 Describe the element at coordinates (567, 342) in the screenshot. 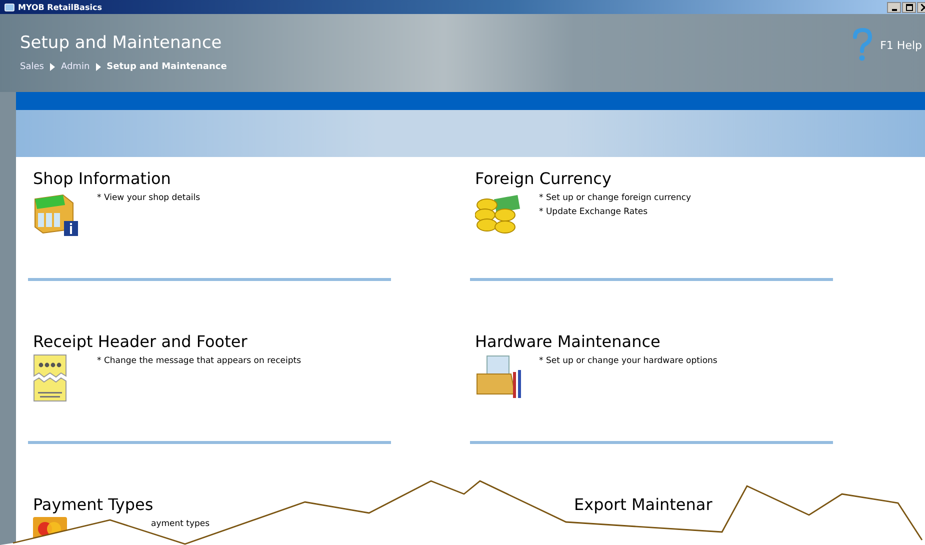

I see `section-title: Hardware Maintenance` at that location.